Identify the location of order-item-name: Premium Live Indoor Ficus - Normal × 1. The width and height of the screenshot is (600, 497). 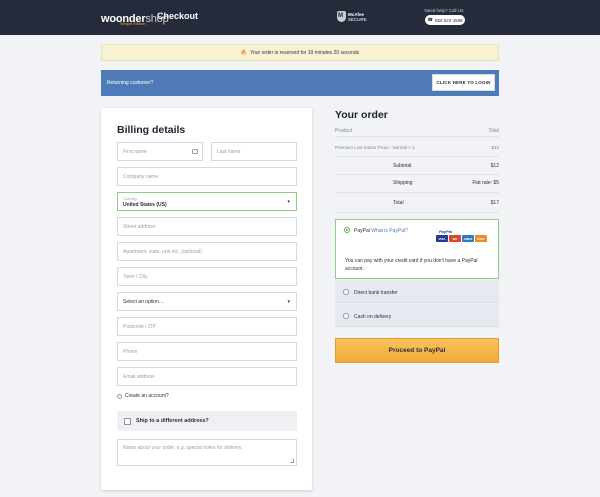
(375, 147).